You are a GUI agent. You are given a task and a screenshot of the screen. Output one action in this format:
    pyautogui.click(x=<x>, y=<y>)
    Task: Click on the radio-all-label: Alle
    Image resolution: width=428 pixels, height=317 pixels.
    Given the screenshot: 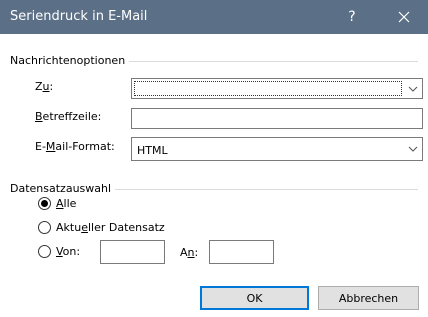 What is the action you would take?
    pyautogui.click(x=66, y=203)
    